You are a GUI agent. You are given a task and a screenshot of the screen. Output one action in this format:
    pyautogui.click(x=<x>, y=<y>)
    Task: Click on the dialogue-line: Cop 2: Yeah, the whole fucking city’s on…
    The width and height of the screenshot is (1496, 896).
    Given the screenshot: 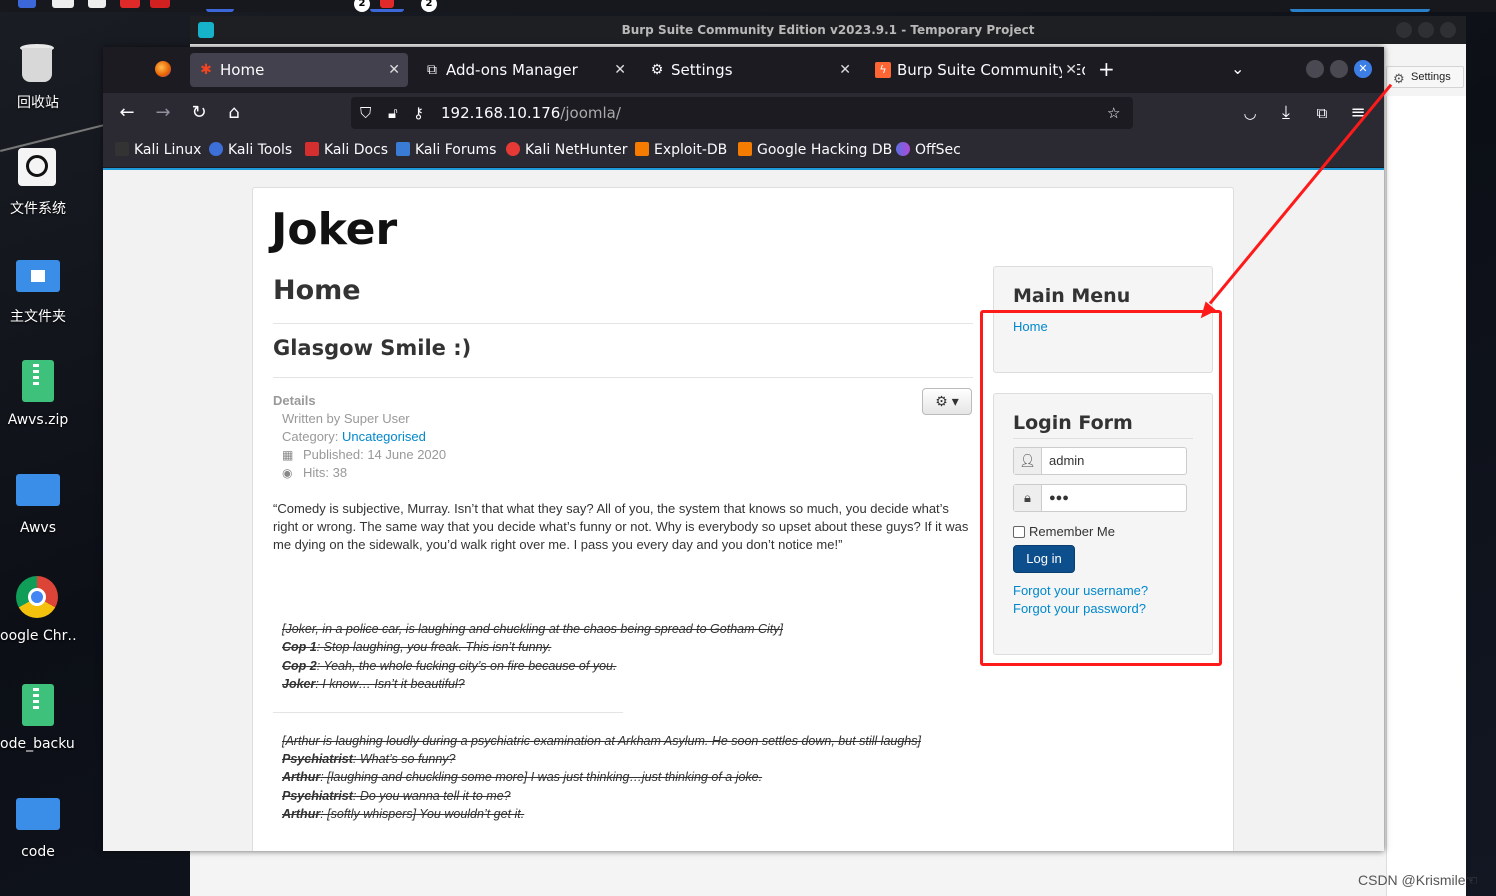 What is the action you would take?
    pyautogui.click(x=449, y=666)
    